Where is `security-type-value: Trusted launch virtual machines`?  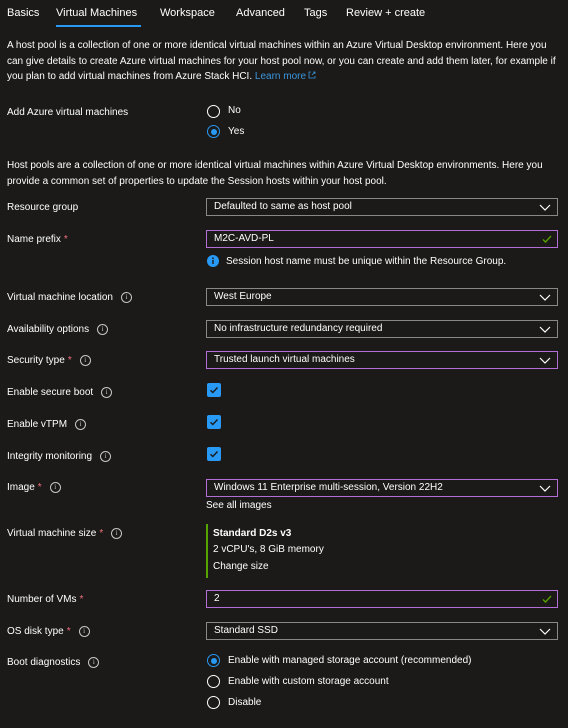 security-type-value: Trusted launch virtual machines is located at coordinates (284, 359).